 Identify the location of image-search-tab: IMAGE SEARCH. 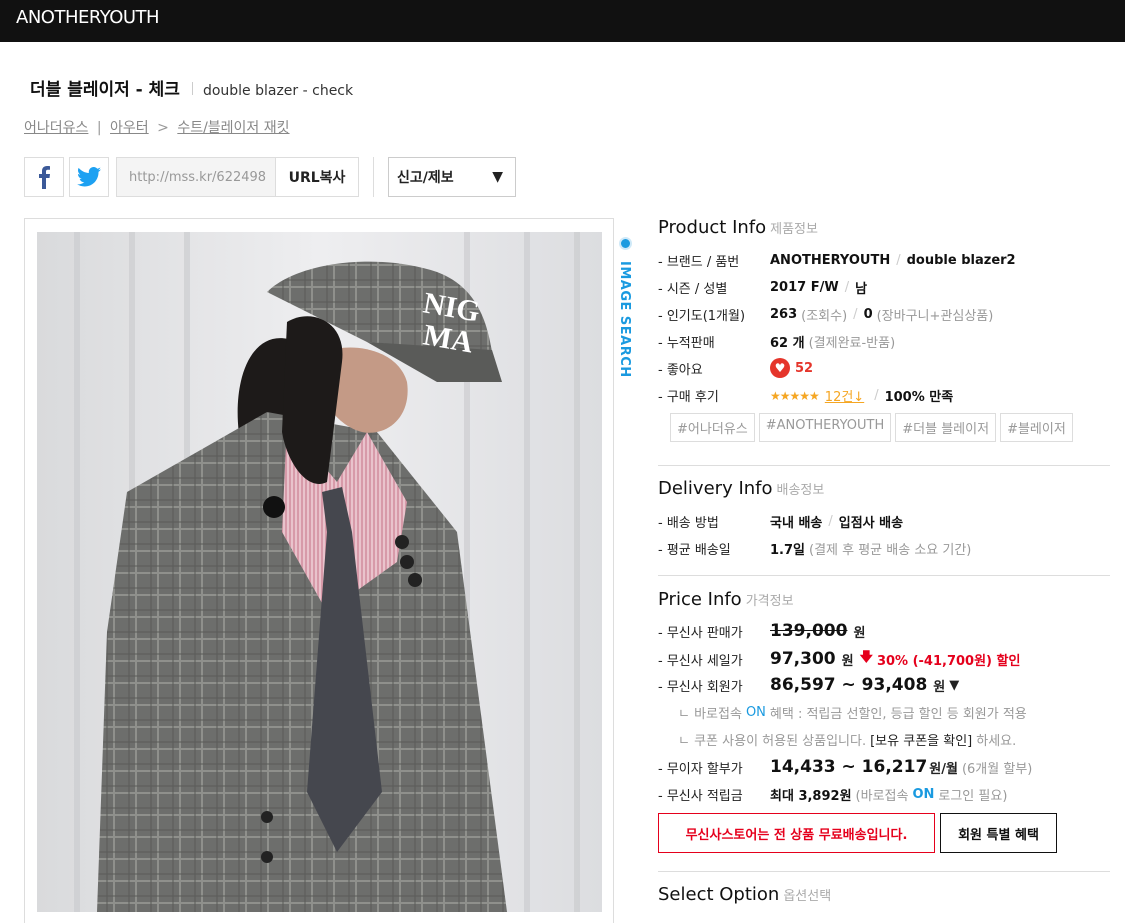
(626, 306).